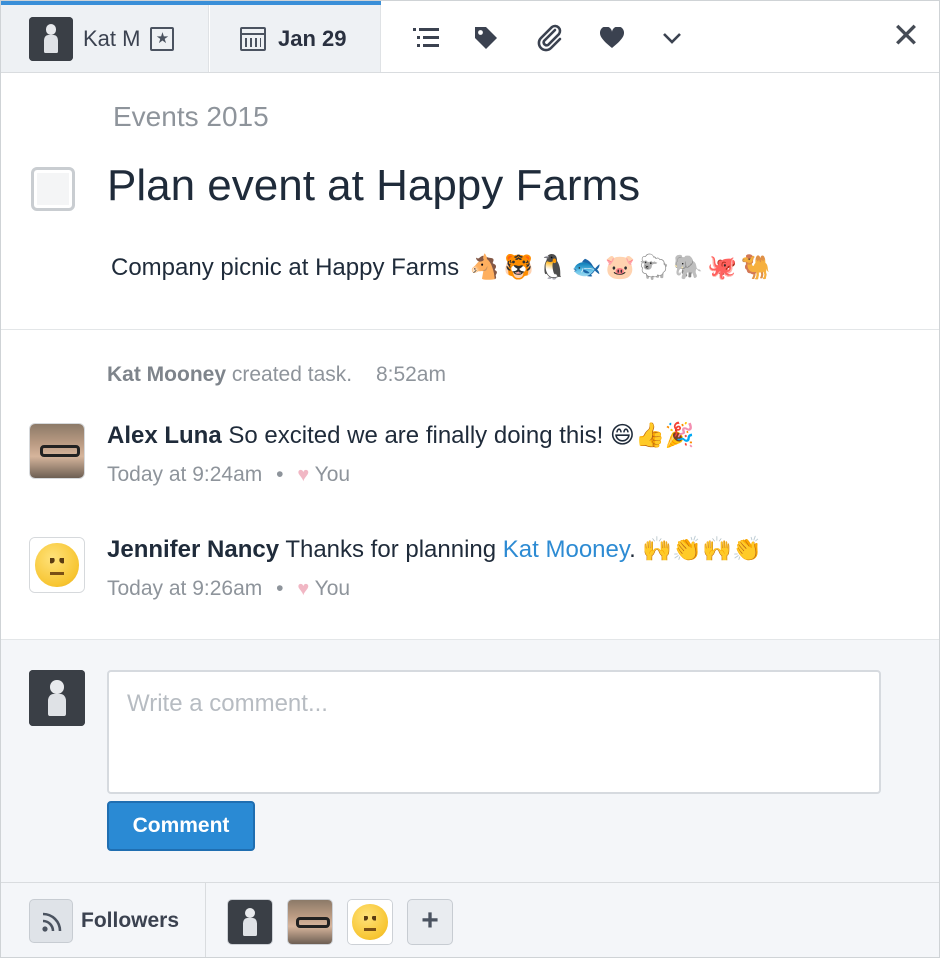 The height and width of the screenshot is (958, 940). What do you see at coordinates (906, 36) in the screenshot?
I see `close-icon: ✕` at bounding box center [906, 36].